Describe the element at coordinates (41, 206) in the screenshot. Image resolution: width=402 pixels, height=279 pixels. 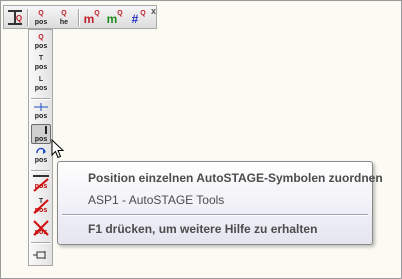
I see `pos-delete-t-button: T pos` at that location.